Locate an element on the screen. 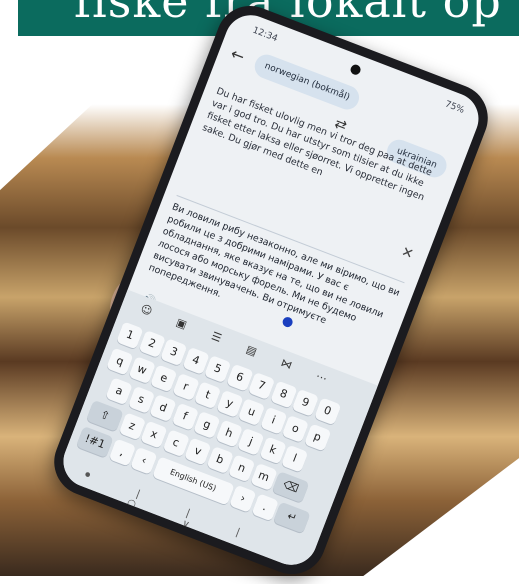 The height and width of the screenshot is (584, 519). clipboard-icon: ▤ is located at coordinates (251, 350).